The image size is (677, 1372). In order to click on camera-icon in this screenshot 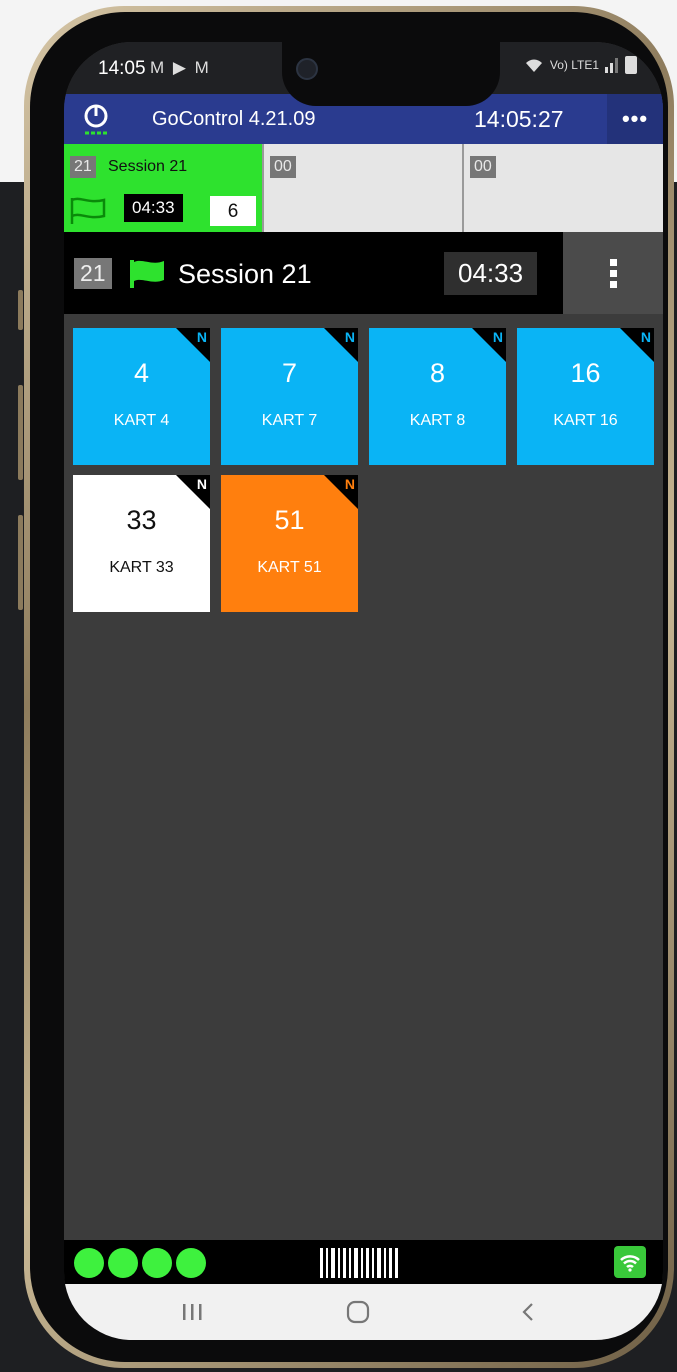, I will do `click(307, 69)`.